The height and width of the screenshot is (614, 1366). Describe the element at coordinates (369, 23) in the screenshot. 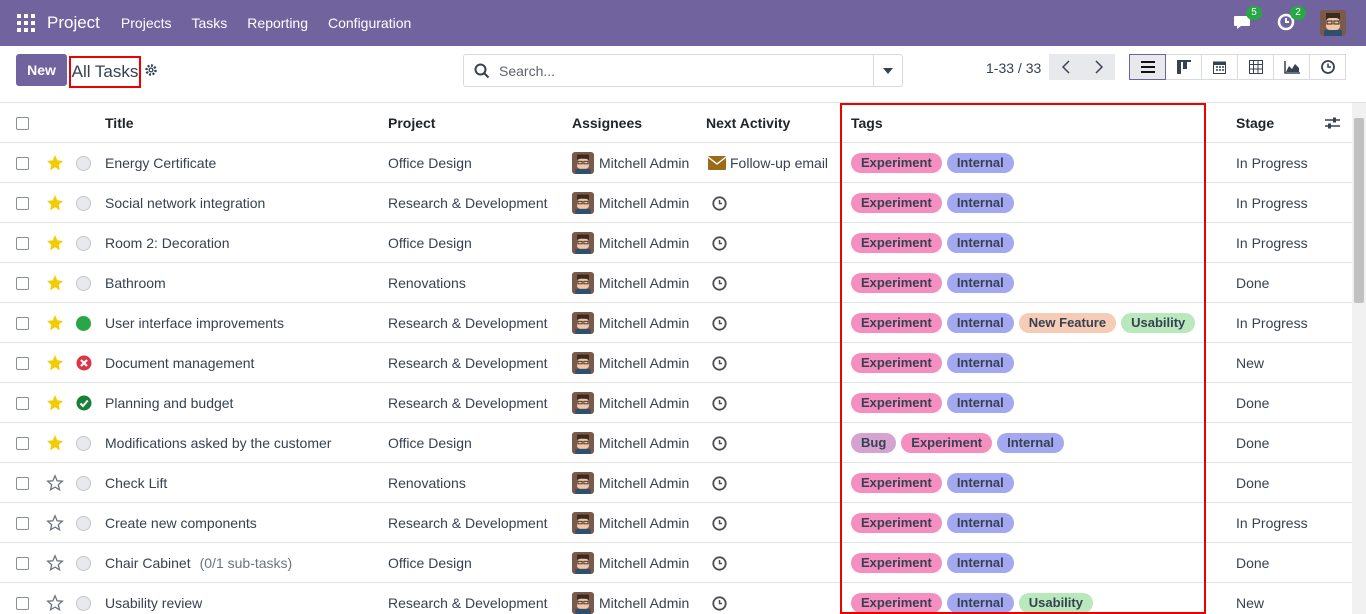

I see `menu-configuration: Configuration` at that location.